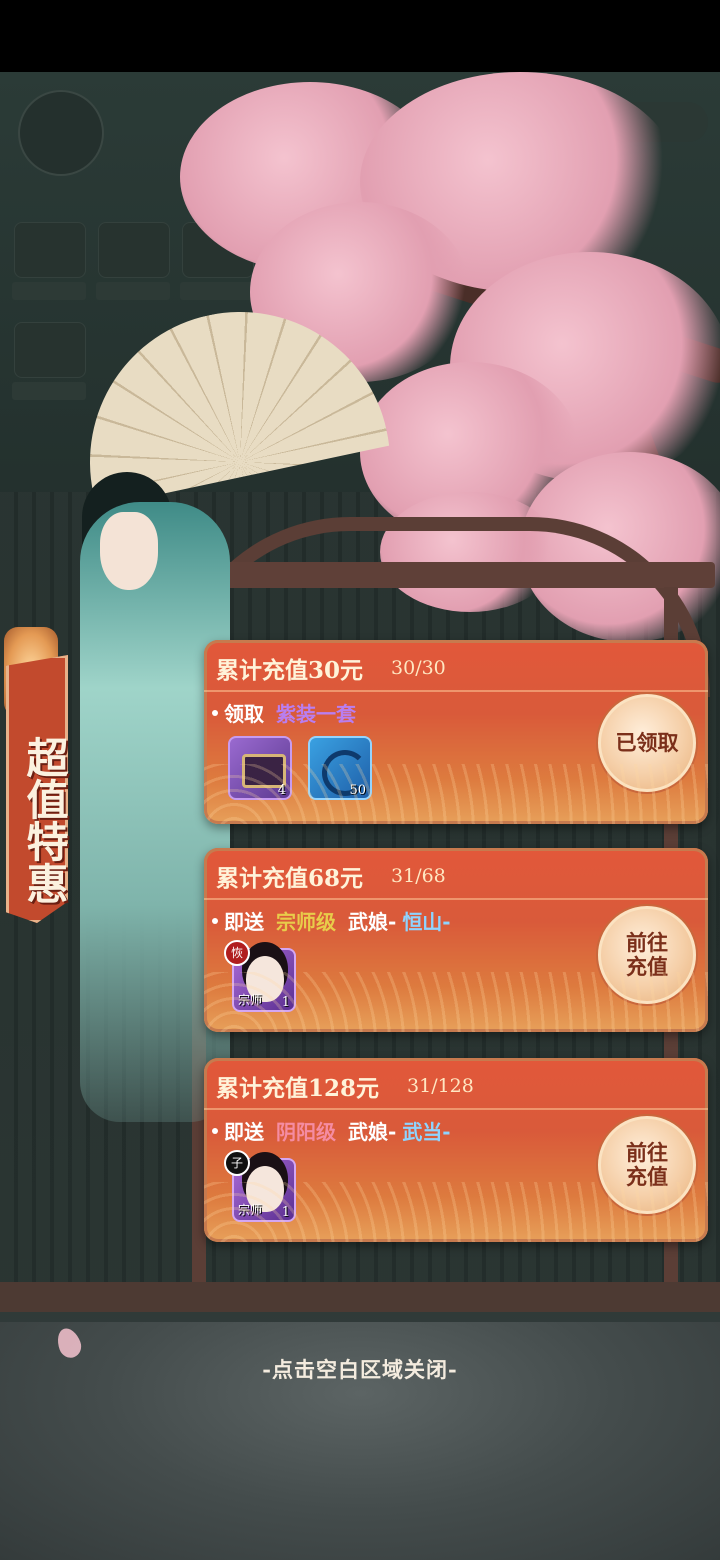  I want to click on item-count: 4, so click(281, 790).